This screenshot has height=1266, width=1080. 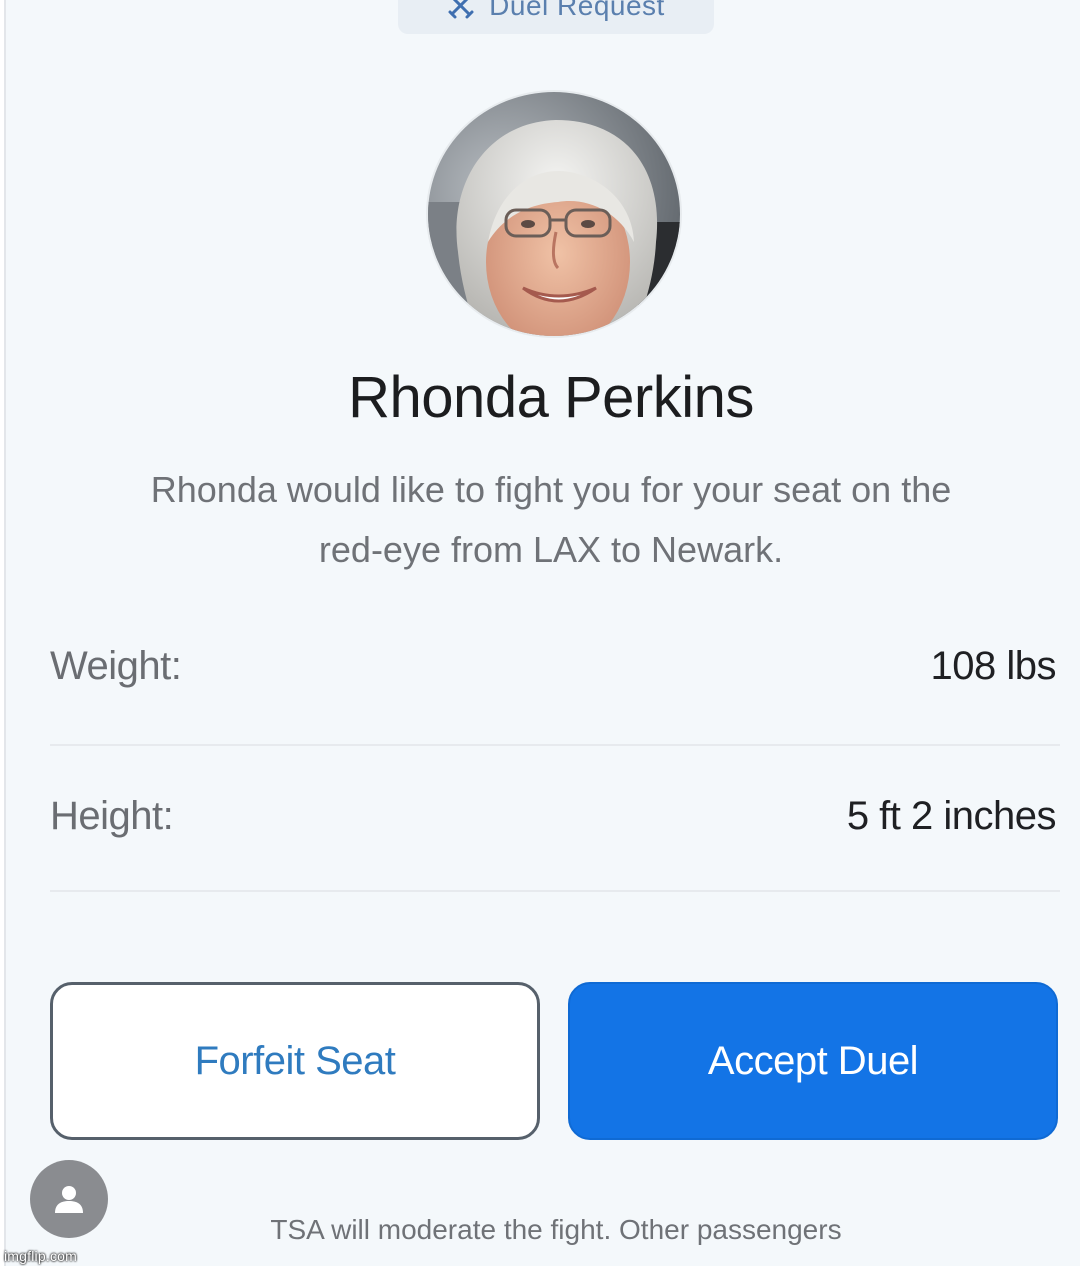 I want to click on forfeit-seat-button: Forfeit Seat, so click(x=295, y=1061).